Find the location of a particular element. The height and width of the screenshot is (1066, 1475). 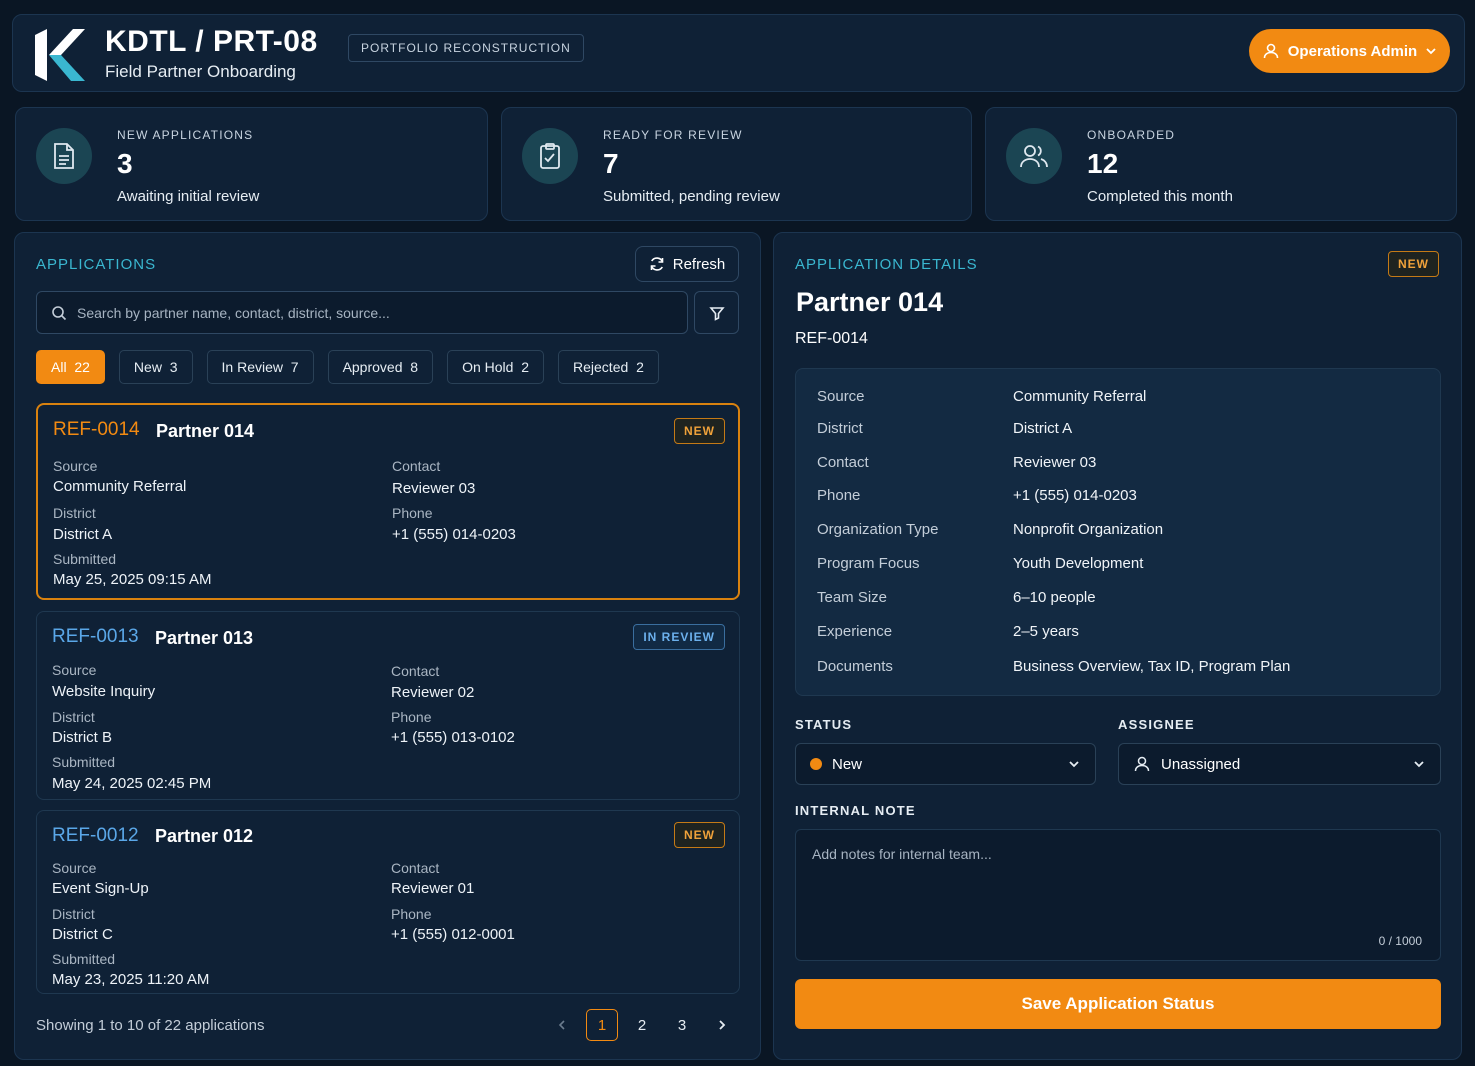

internal-note-label: INTERNAL NOTE is located at coordinates (855, 810).